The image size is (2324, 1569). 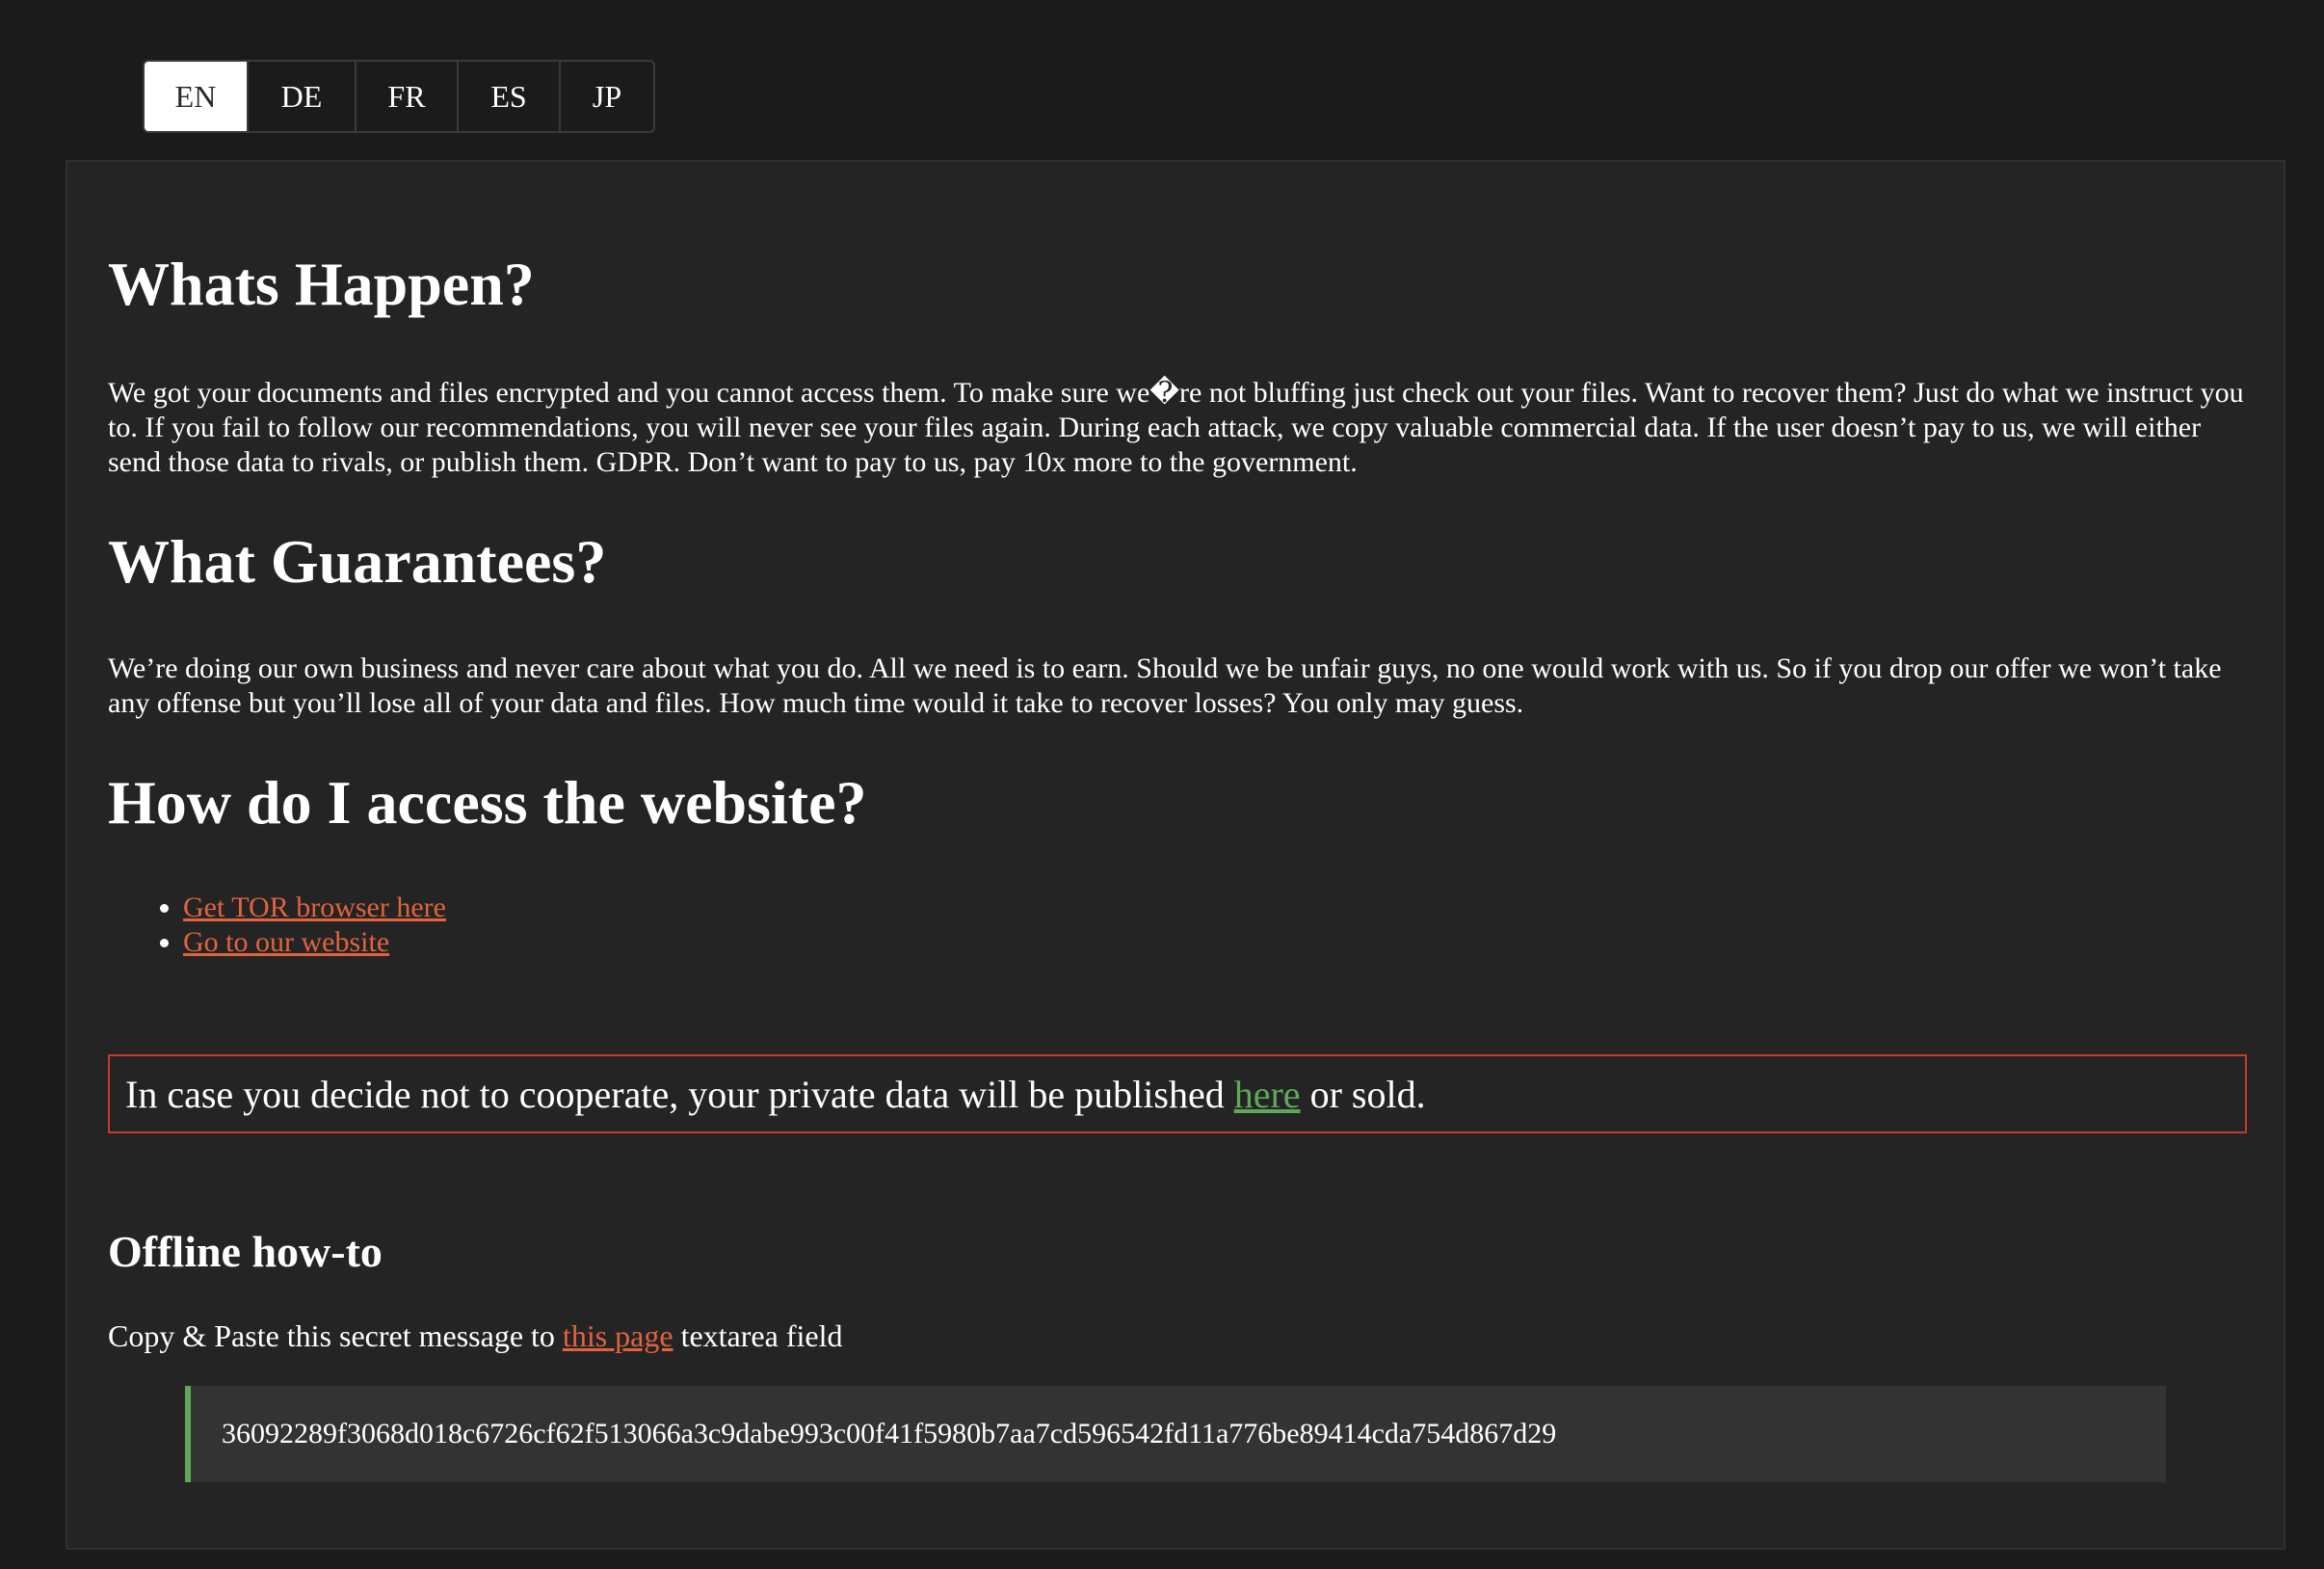 I want to click on heading-guarantees: What Guarantees?, so click(x=358, y=561).